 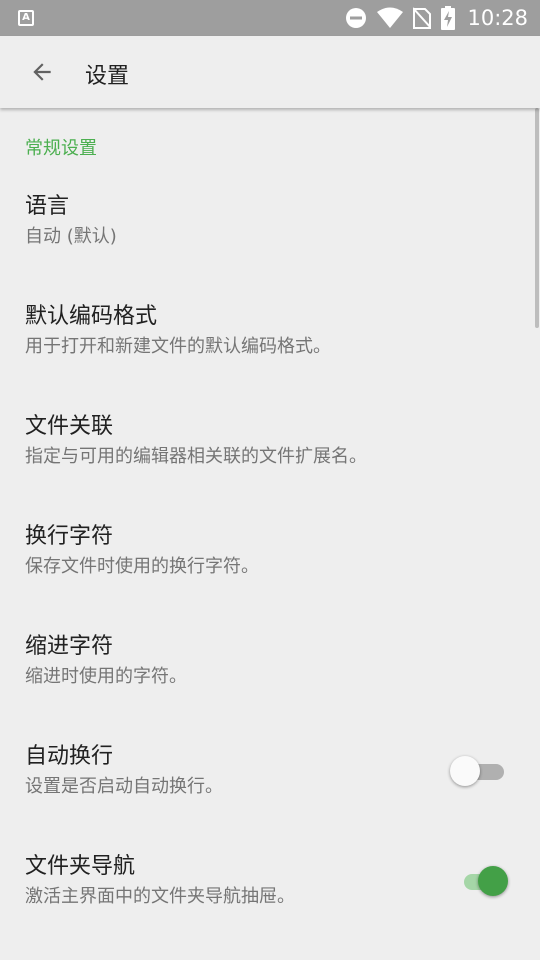 What do you see at coordinates (196, 456) in the screenshot?
I see `pref-summary: 指定与可用的编辑器相关联的文件扩展名。` at bounding box center [196, 456].